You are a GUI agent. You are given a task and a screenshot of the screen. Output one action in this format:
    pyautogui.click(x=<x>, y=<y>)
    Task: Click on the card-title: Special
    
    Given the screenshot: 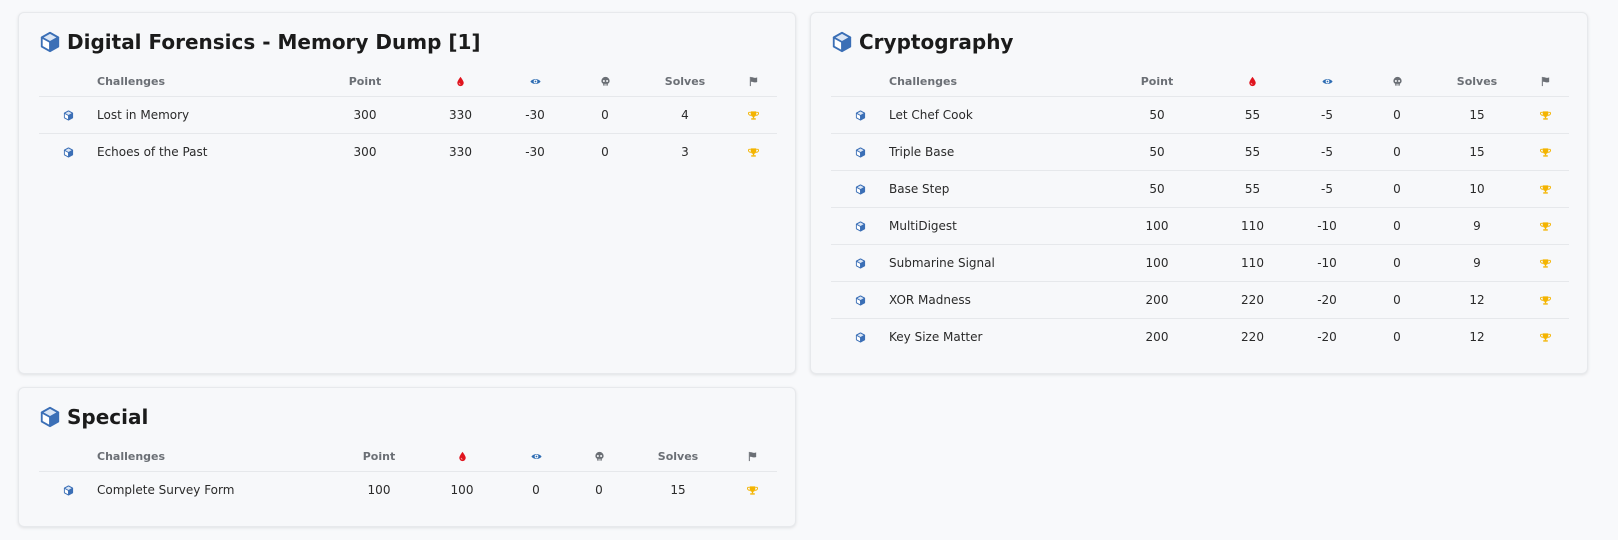 What is the action you would take?
    pyautogui.click(x=93, y=417)
    